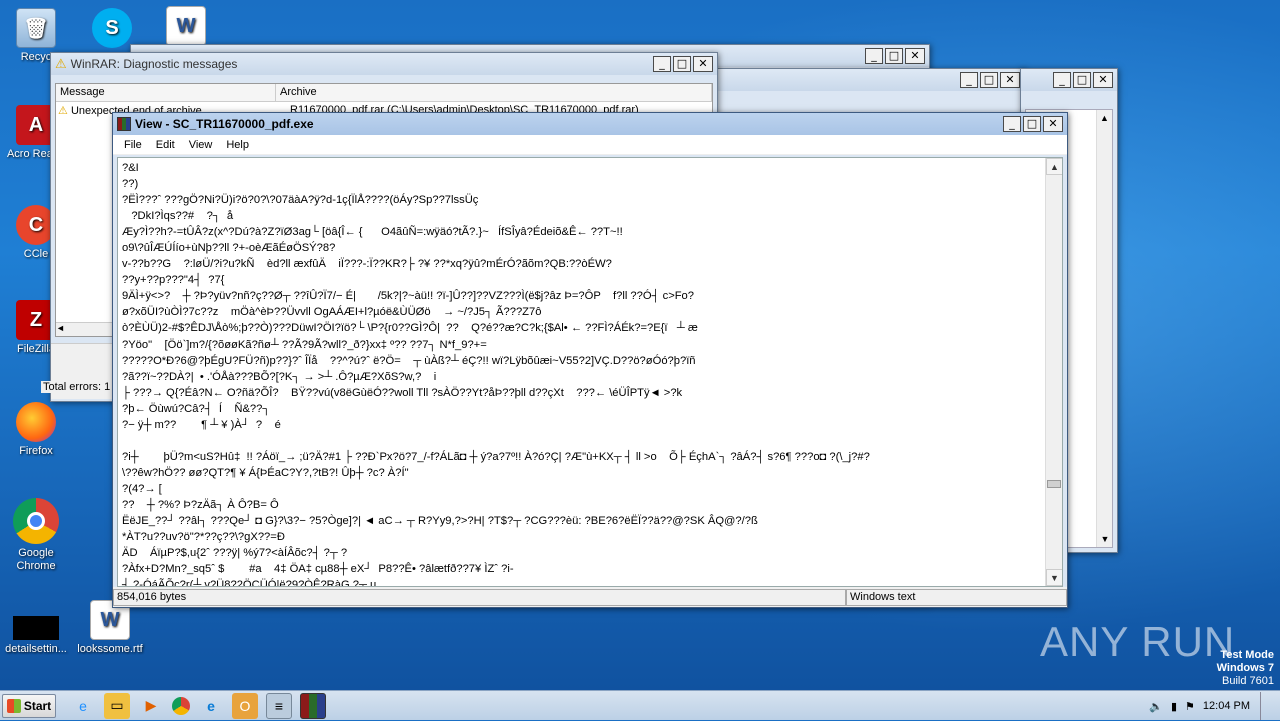 This screenshot has height=721, width=1280. What do you see at coordinates (166, 92) in the screenshot?
I see `column-header-message: Message` at bounding box center [166, 92].